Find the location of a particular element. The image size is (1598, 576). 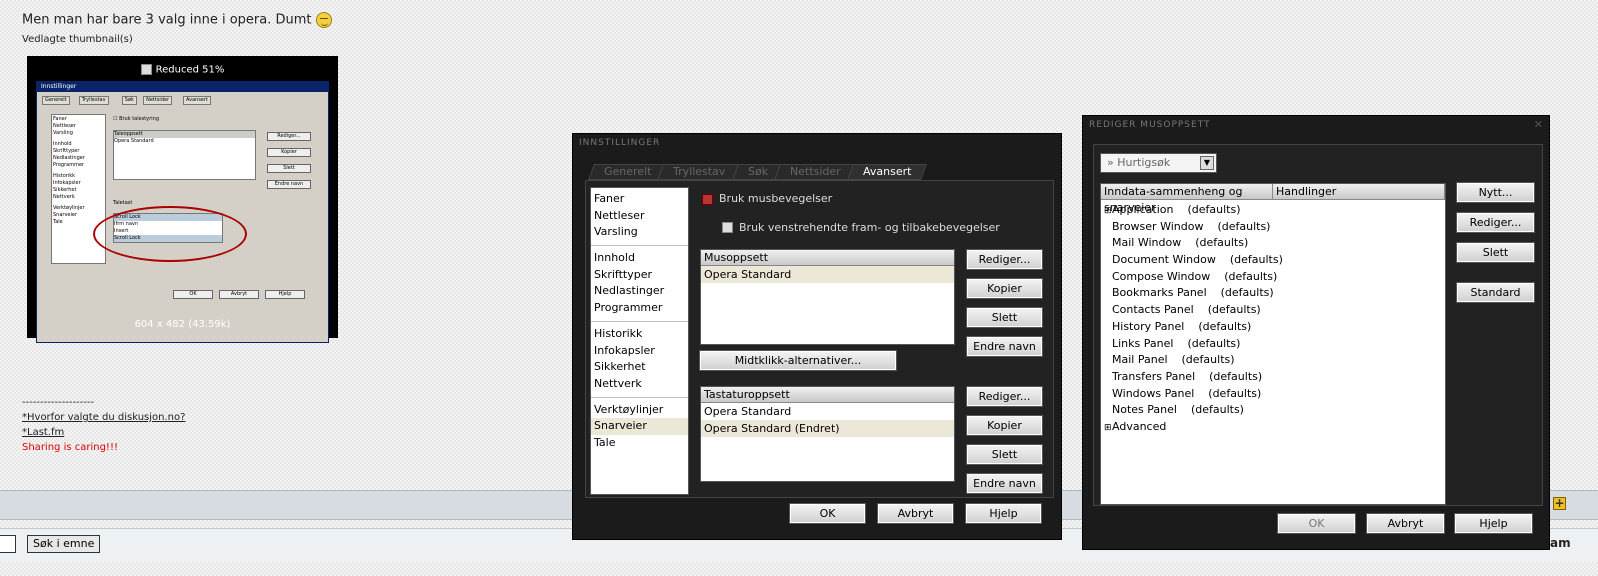

sidebar-item: Infokapsler is located at coordinates (639, 351).